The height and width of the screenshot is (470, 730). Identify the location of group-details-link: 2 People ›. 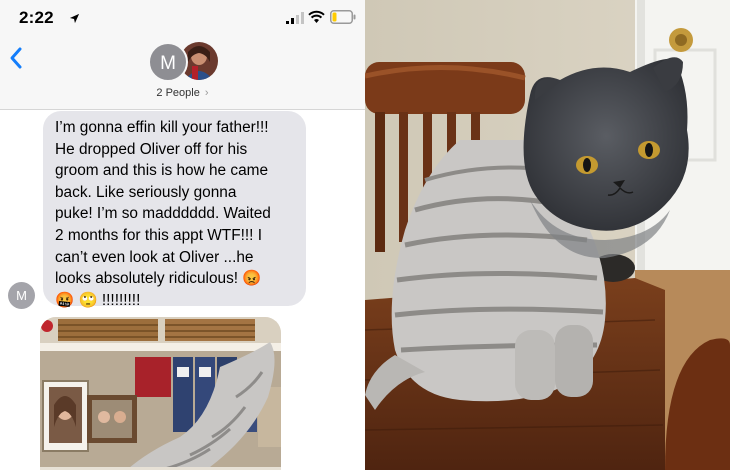
(182, 93).